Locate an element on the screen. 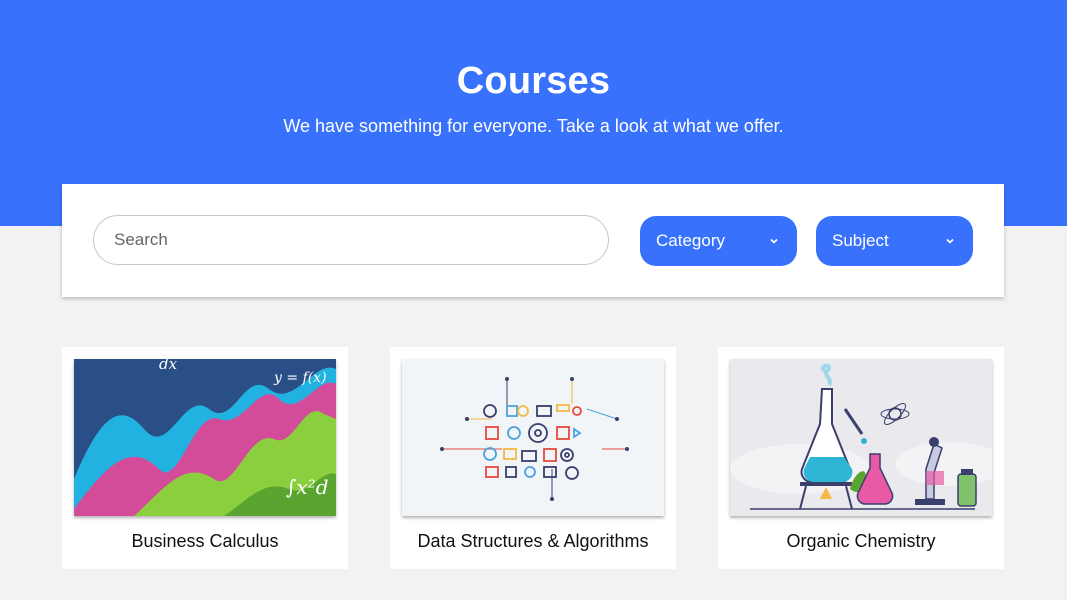 The height and width of the screenshot is (600, 1067). course-title: Business Calculus is located at coordinates (205, 541).